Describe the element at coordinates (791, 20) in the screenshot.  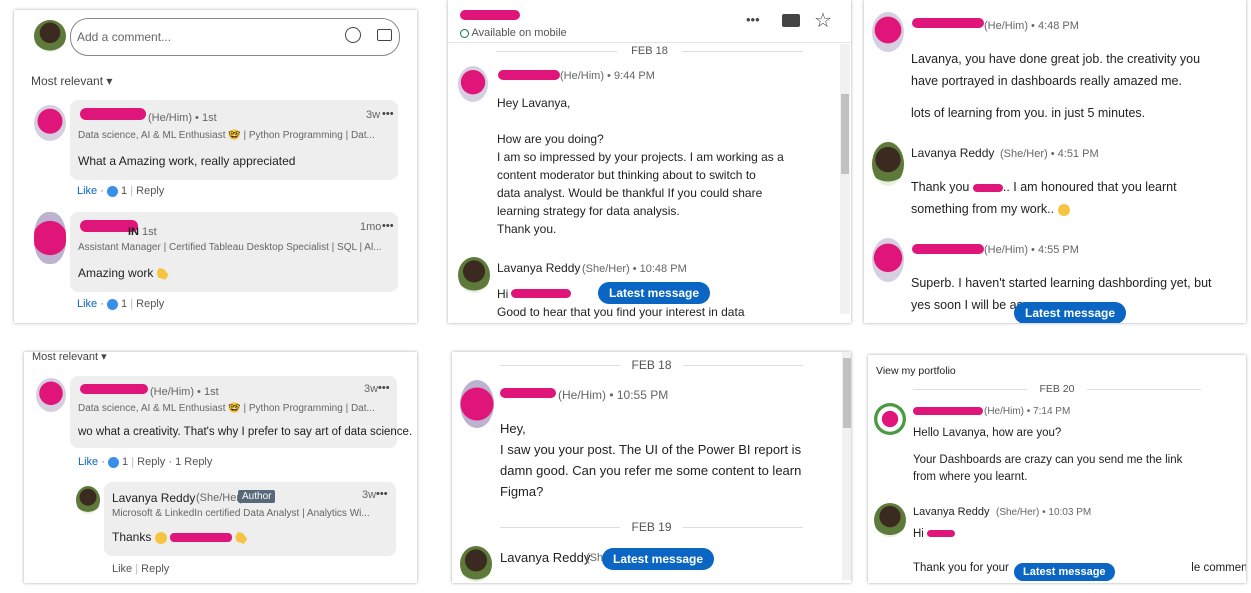
I see `video-call-icon` at that location.